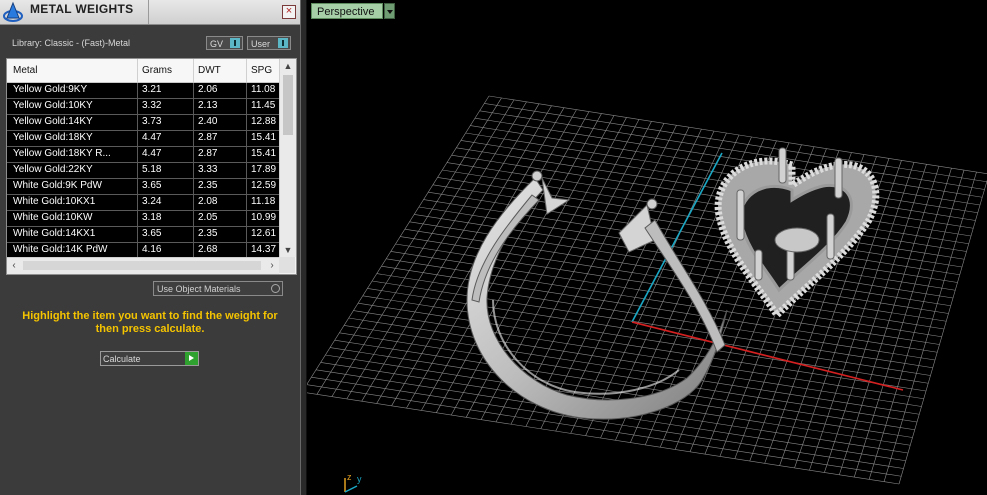 The width and height of the screenshot is (987, 495). What do you see at coordinates (353, 482) in the screenshot?
I see `axis-gizmo: z y` at bounding box center [353, 482].